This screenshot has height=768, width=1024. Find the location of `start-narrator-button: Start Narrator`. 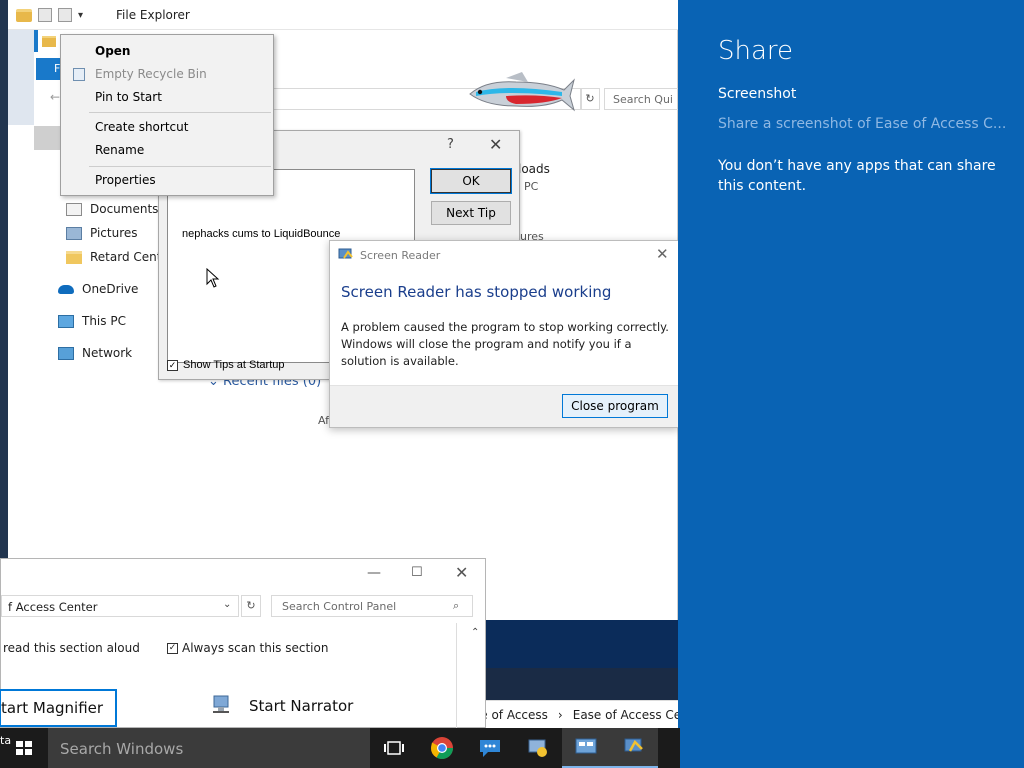

start-narrator-button: Start Narrator is located at coordinates (301, 706).